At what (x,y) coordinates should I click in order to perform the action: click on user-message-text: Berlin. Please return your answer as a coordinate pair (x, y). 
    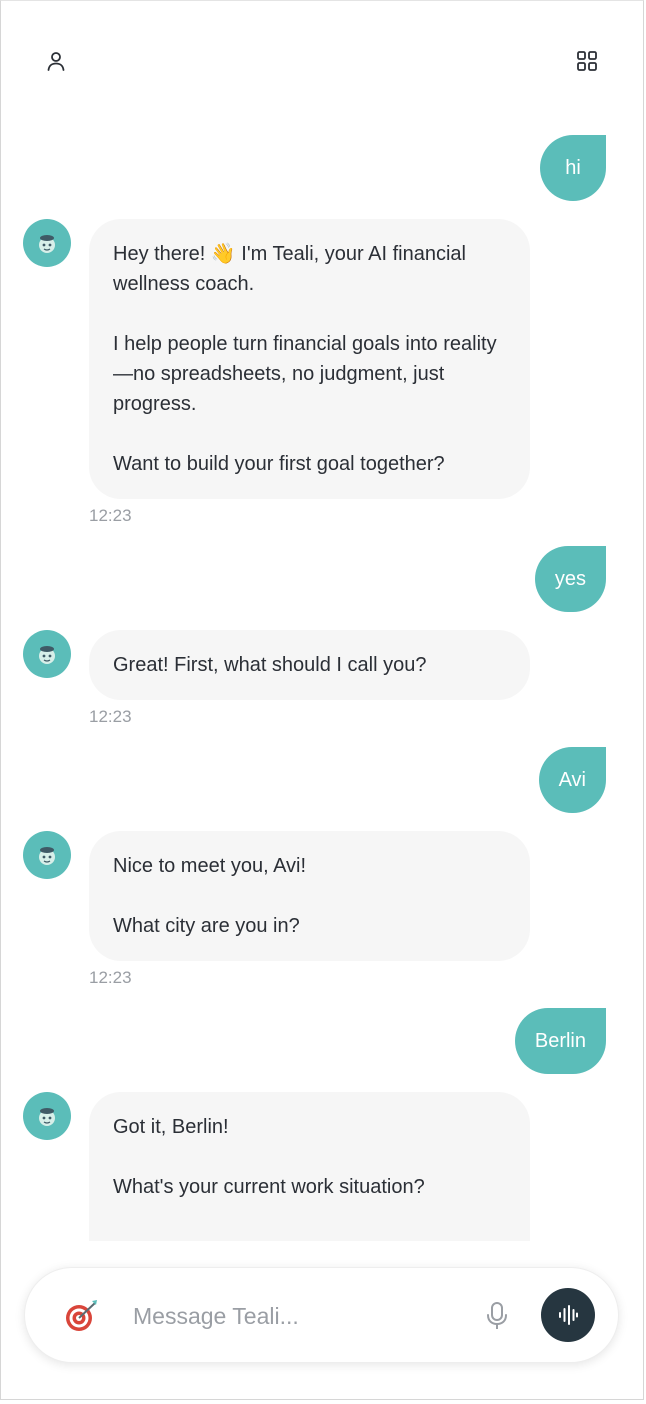
    Looking at the image, I should click on (560, 1040).